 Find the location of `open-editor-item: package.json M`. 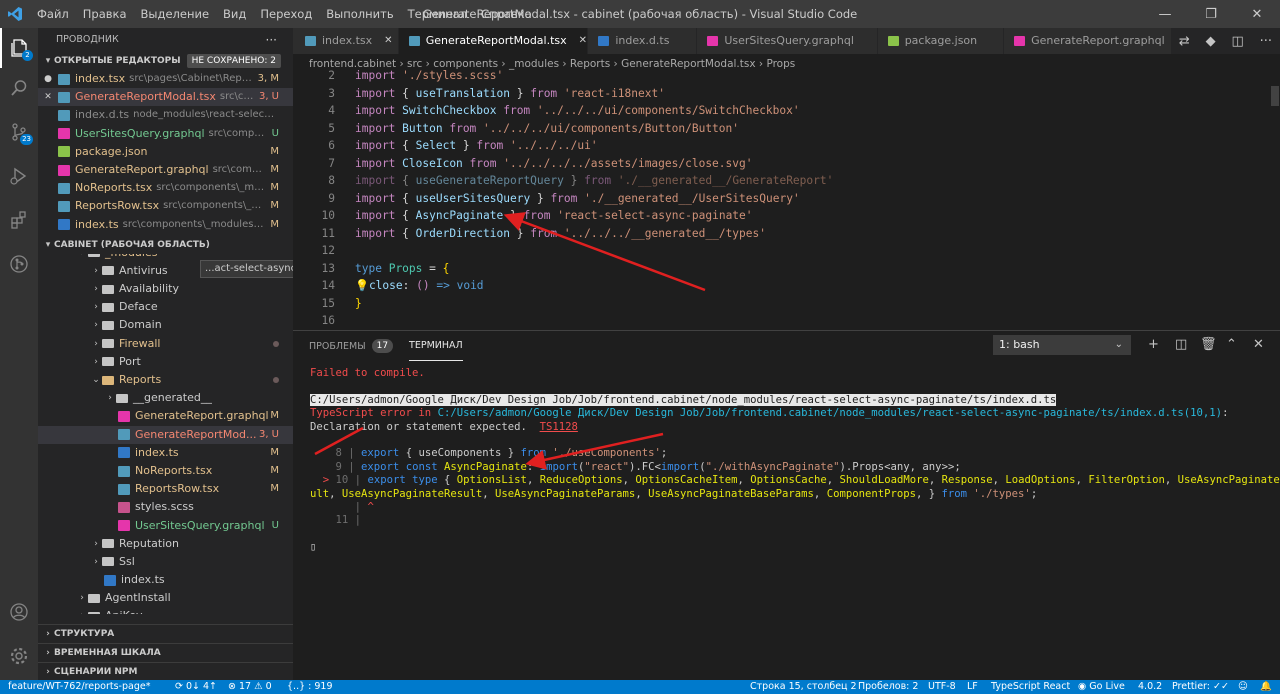

open-editor-item: package.json M is located at coordinates (165, 152).